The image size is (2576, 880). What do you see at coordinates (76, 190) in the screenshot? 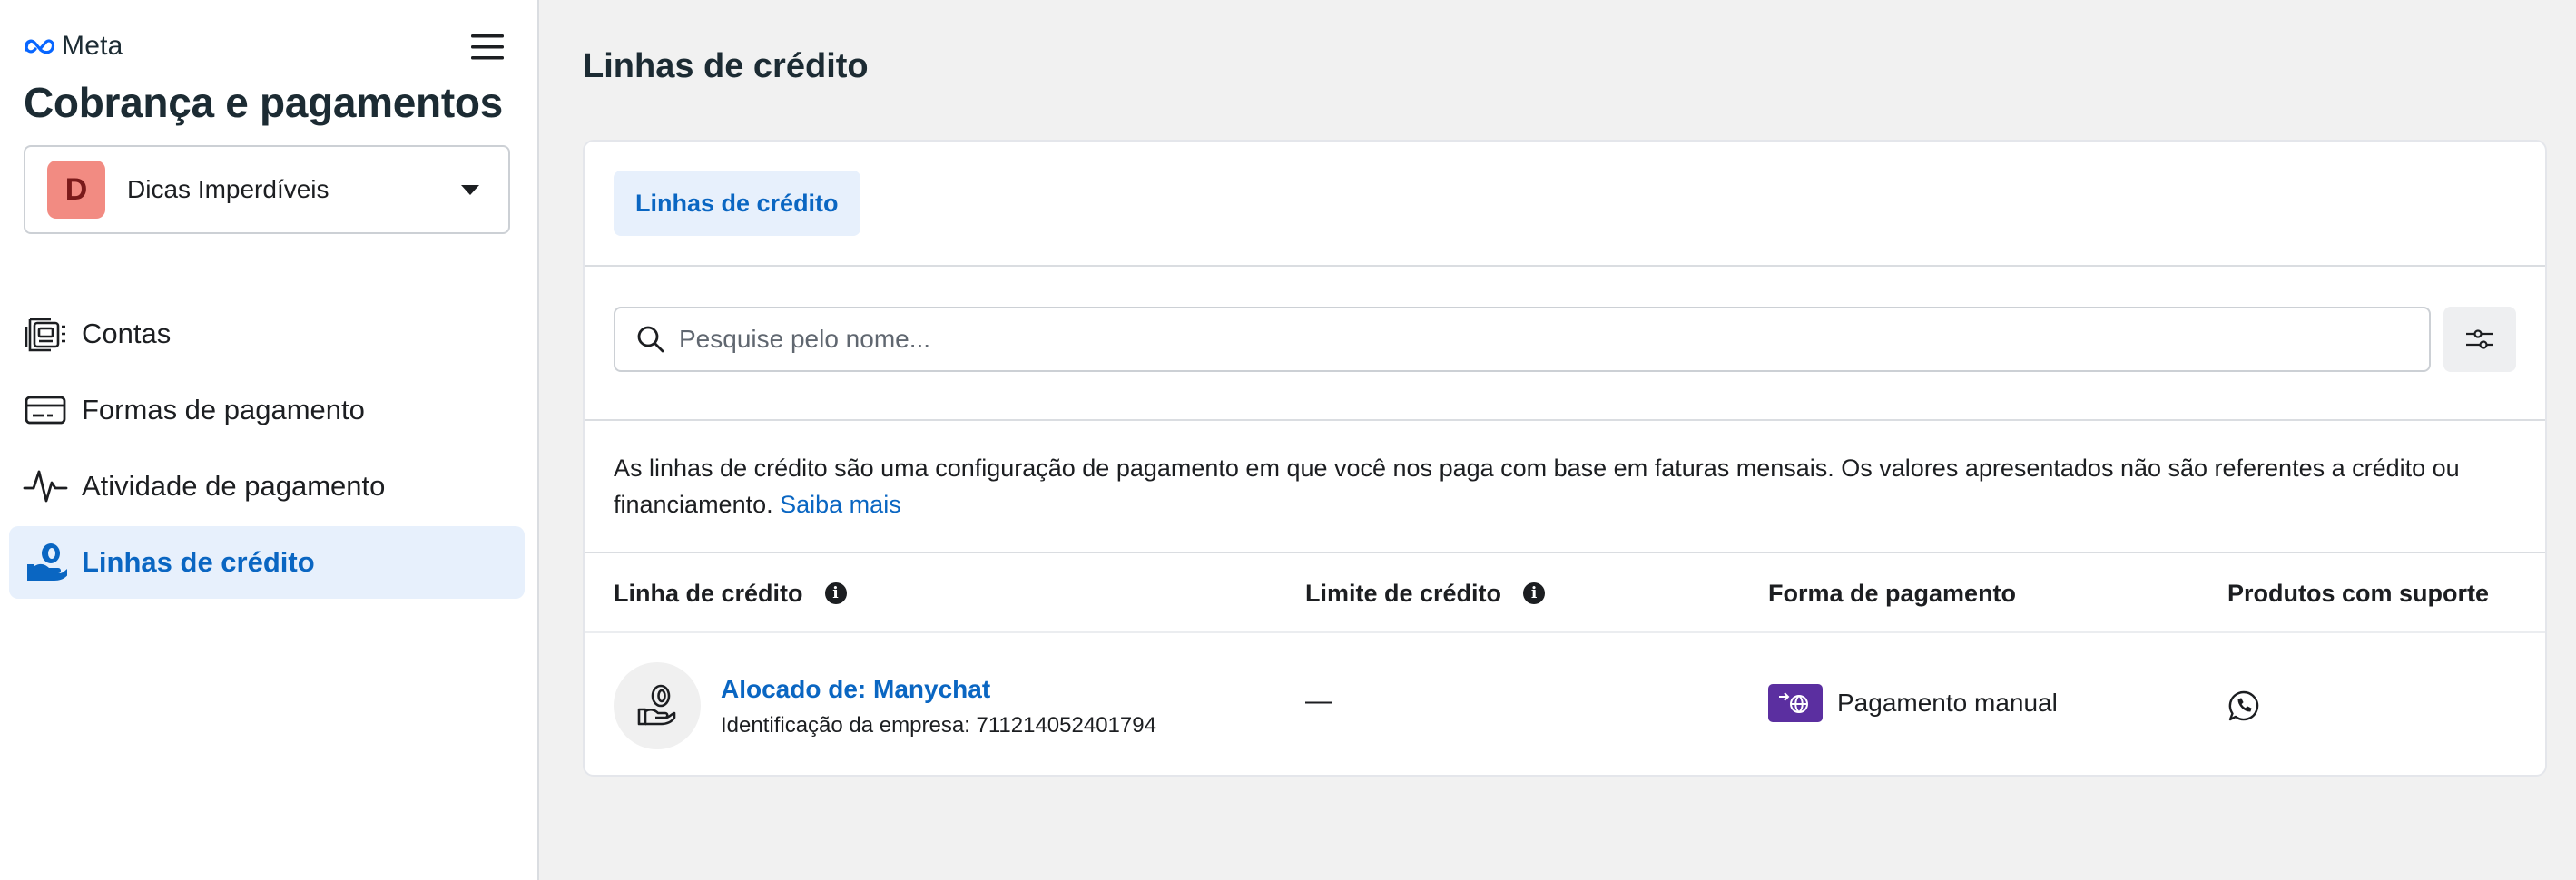
I see `account-avatar: D` at bounding box center [76, 190].